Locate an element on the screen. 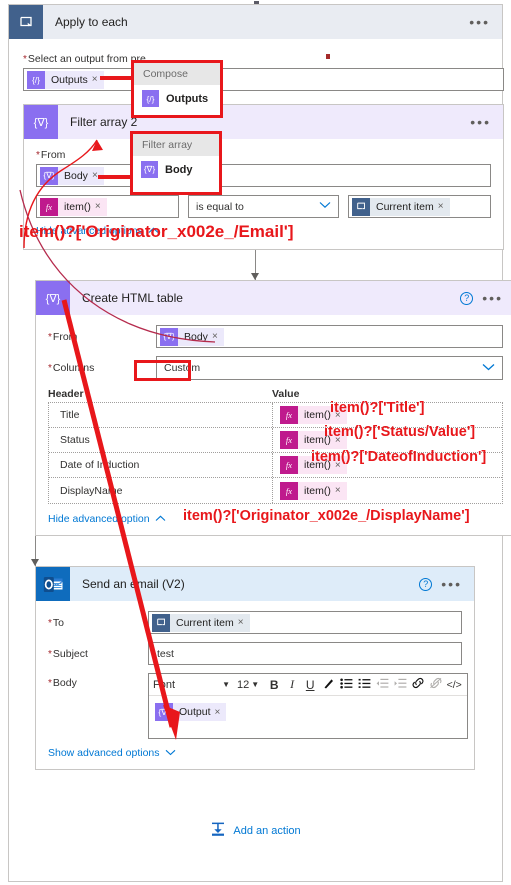  condition-left-input: fx item() × is located at coordinates (107, 206).